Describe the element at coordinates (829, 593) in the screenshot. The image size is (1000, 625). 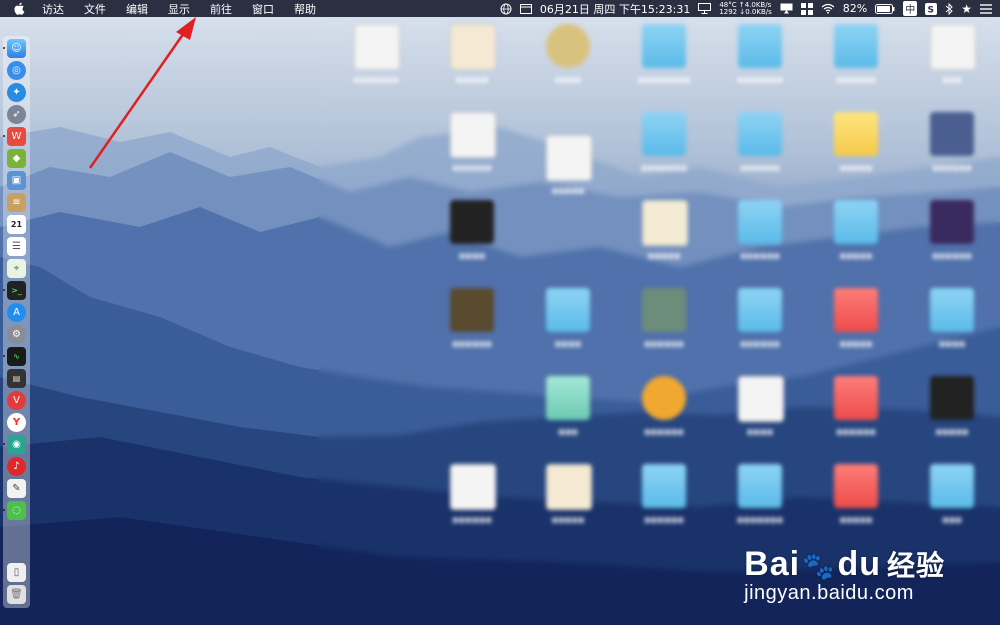
I see `watermark-url: jingyan.baidu.com` at that location.